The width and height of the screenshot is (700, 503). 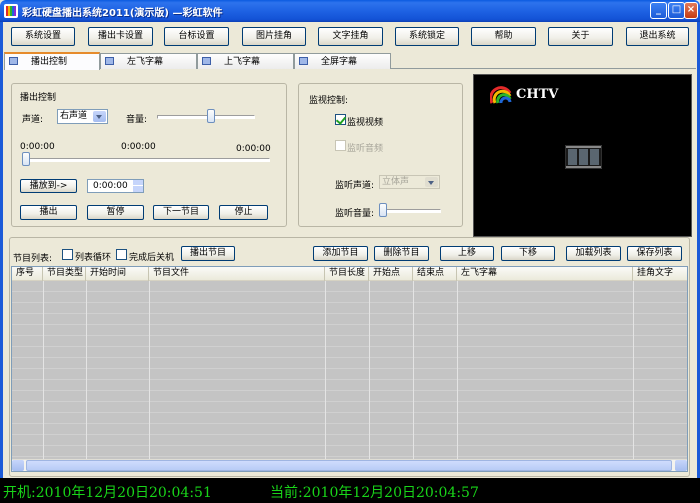 What do you see at coordinates (274, 36) in the screenshot?
I see `picture-overlay-button: 图片挂角` at bounding box center [274, 36].